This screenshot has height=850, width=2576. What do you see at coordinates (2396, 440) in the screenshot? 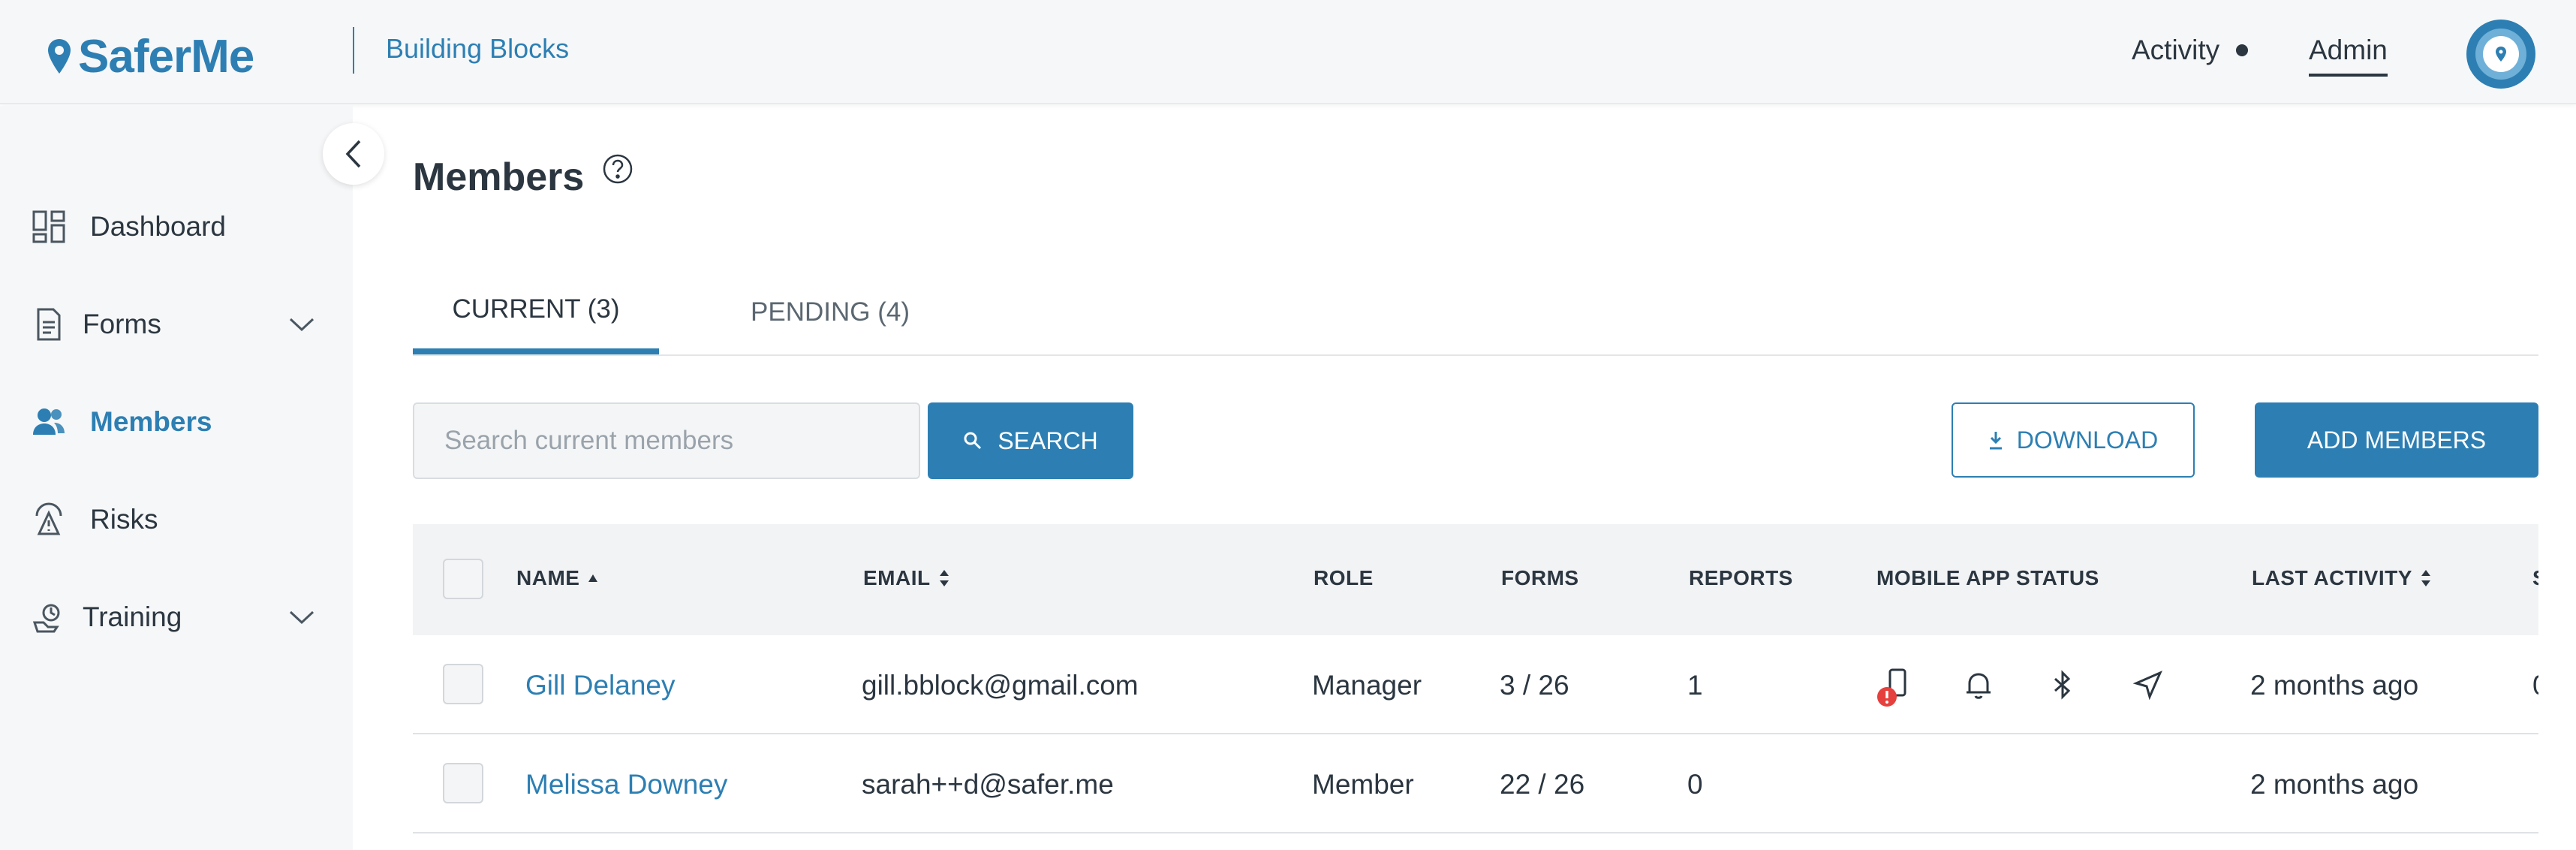
I see `add-members-button: ADD MEMBERS` at bounding box center [2396, 440].